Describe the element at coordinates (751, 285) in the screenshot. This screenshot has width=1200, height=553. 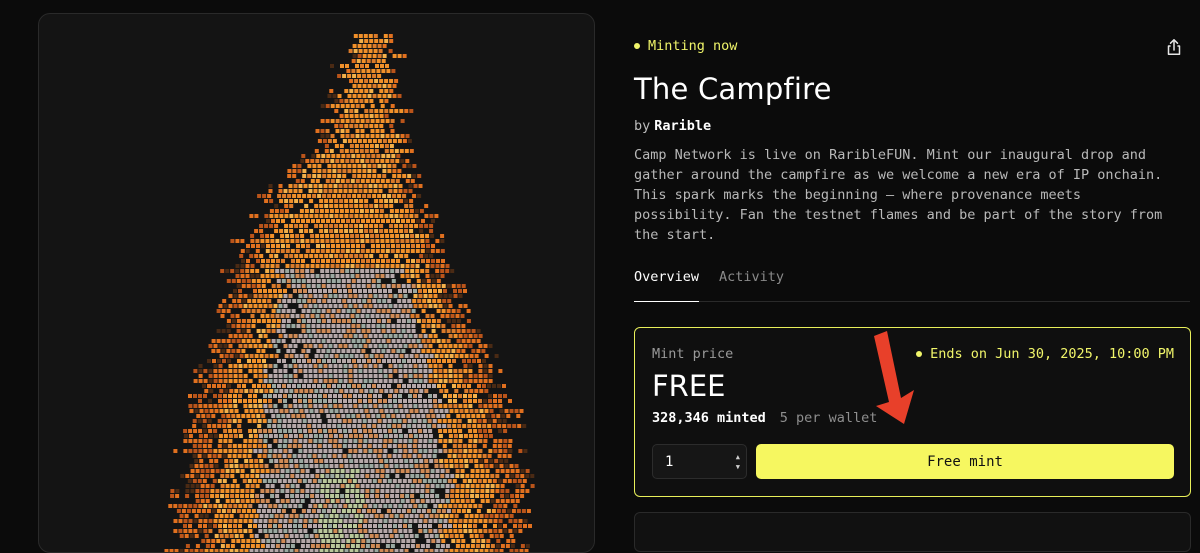
I see `tab-activity: Activity` at that location.